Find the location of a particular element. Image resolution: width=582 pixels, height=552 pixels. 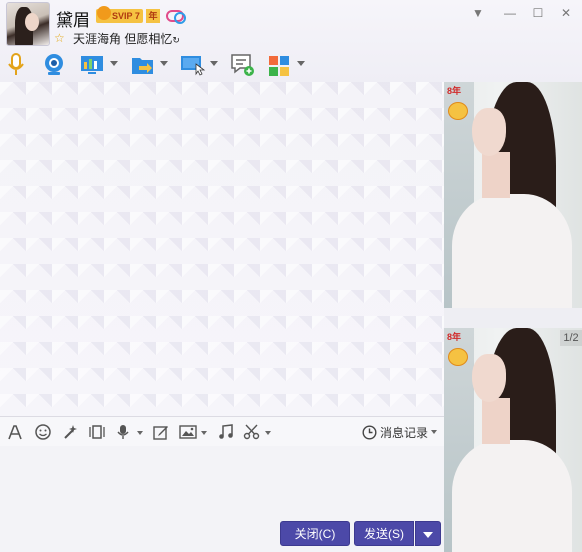

emoji-icon is located at coordinates (43, 432).